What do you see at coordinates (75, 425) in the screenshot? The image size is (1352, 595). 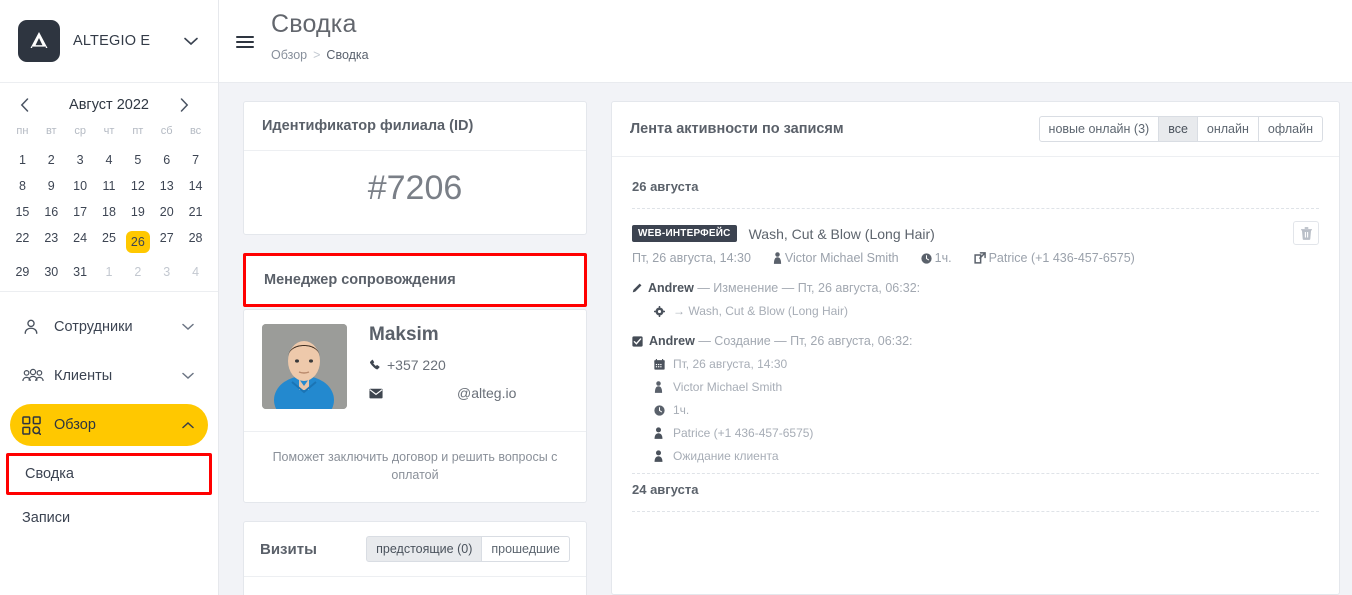 I see `sidebar-item-label: Обзор` at bounding box center [75, 425].